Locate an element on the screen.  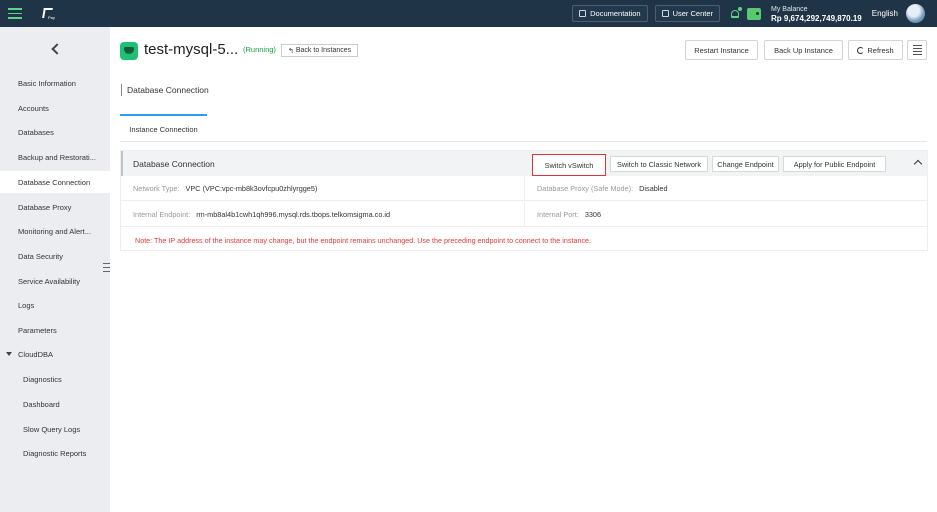
back-to-instances-button: ↰ Back to Instances is located at coordinates (320, 50).